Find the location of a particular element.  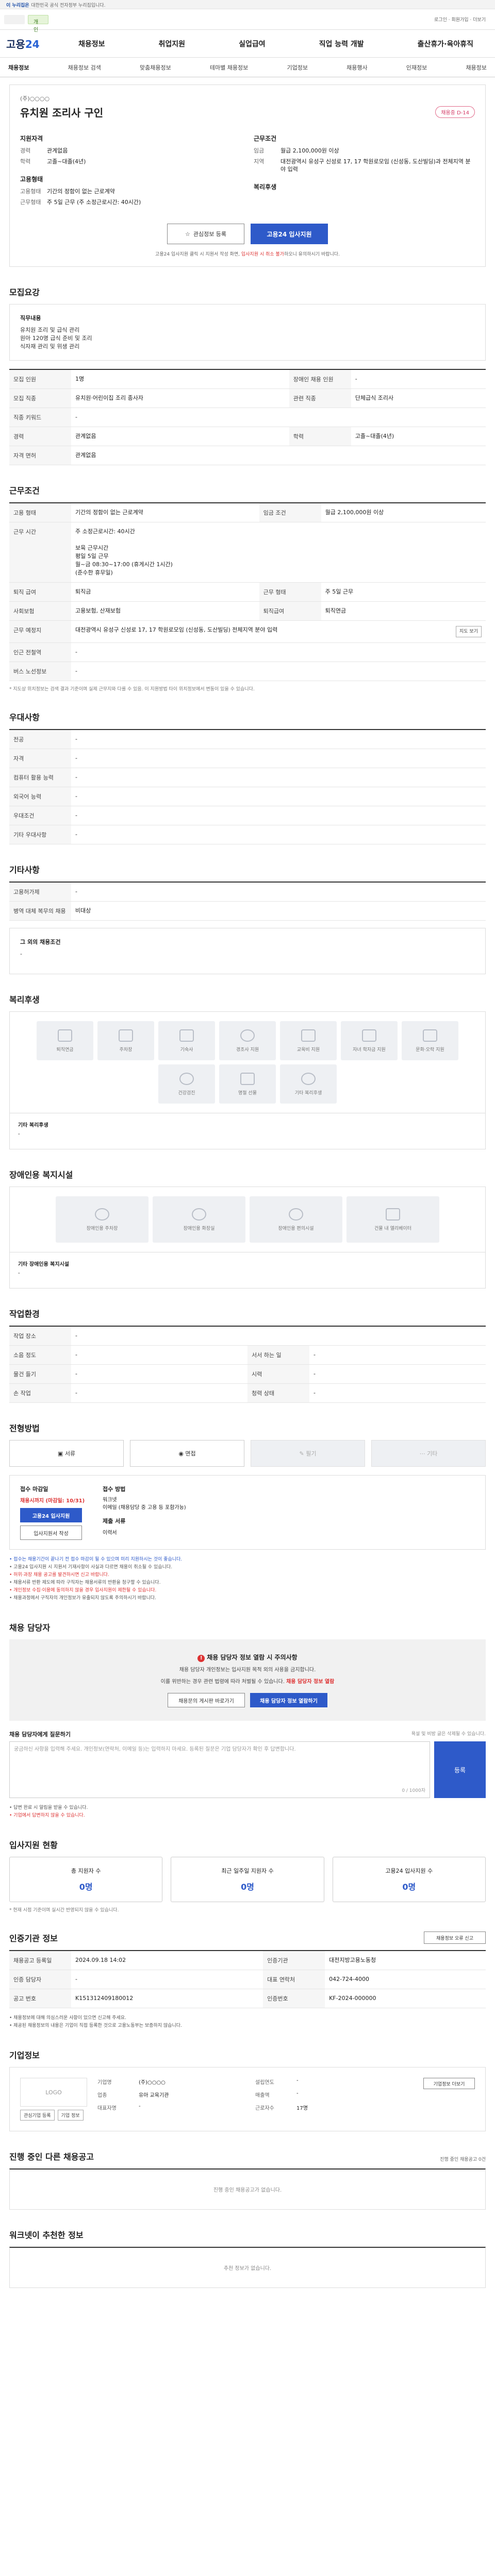

qual-val: 관계없음 is located at coordinates (57, 150).